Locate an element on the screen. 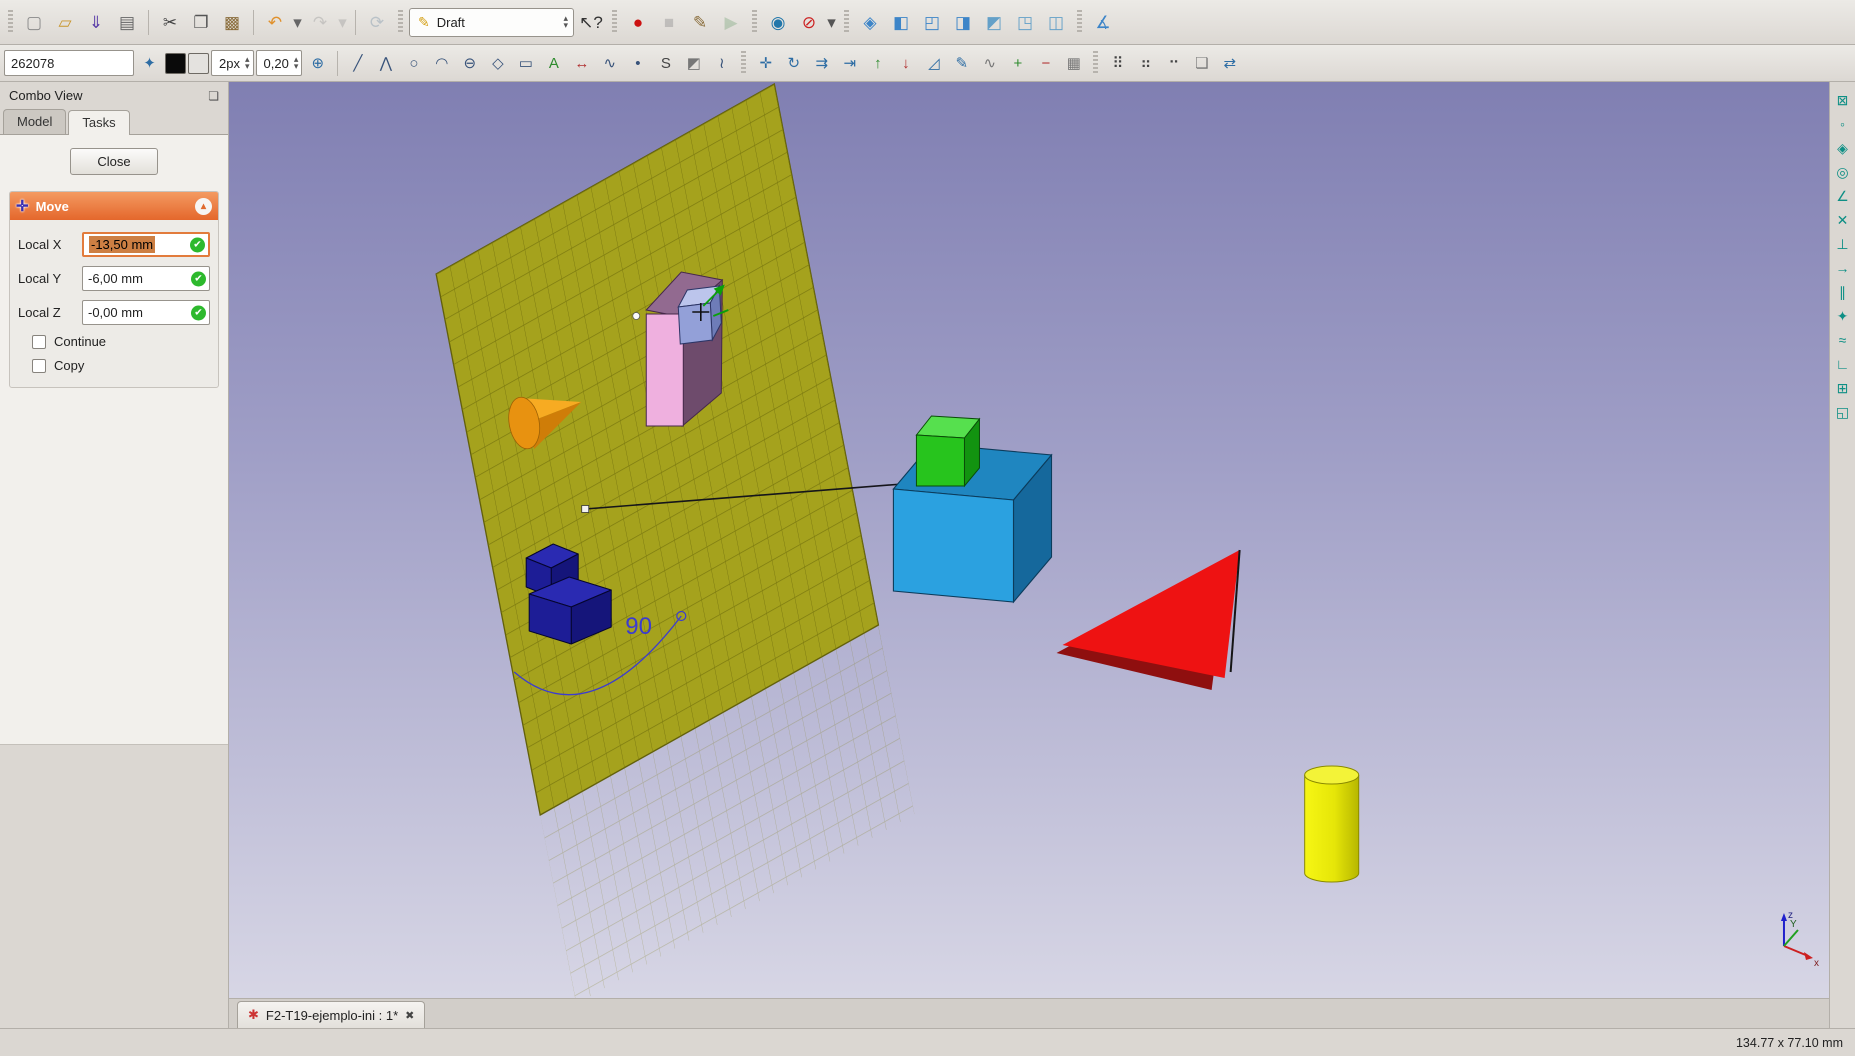 Image resolution: width=1855 pixels, height=1056 pixels. save-button: ⇓ is located at coordinates (96, 22).